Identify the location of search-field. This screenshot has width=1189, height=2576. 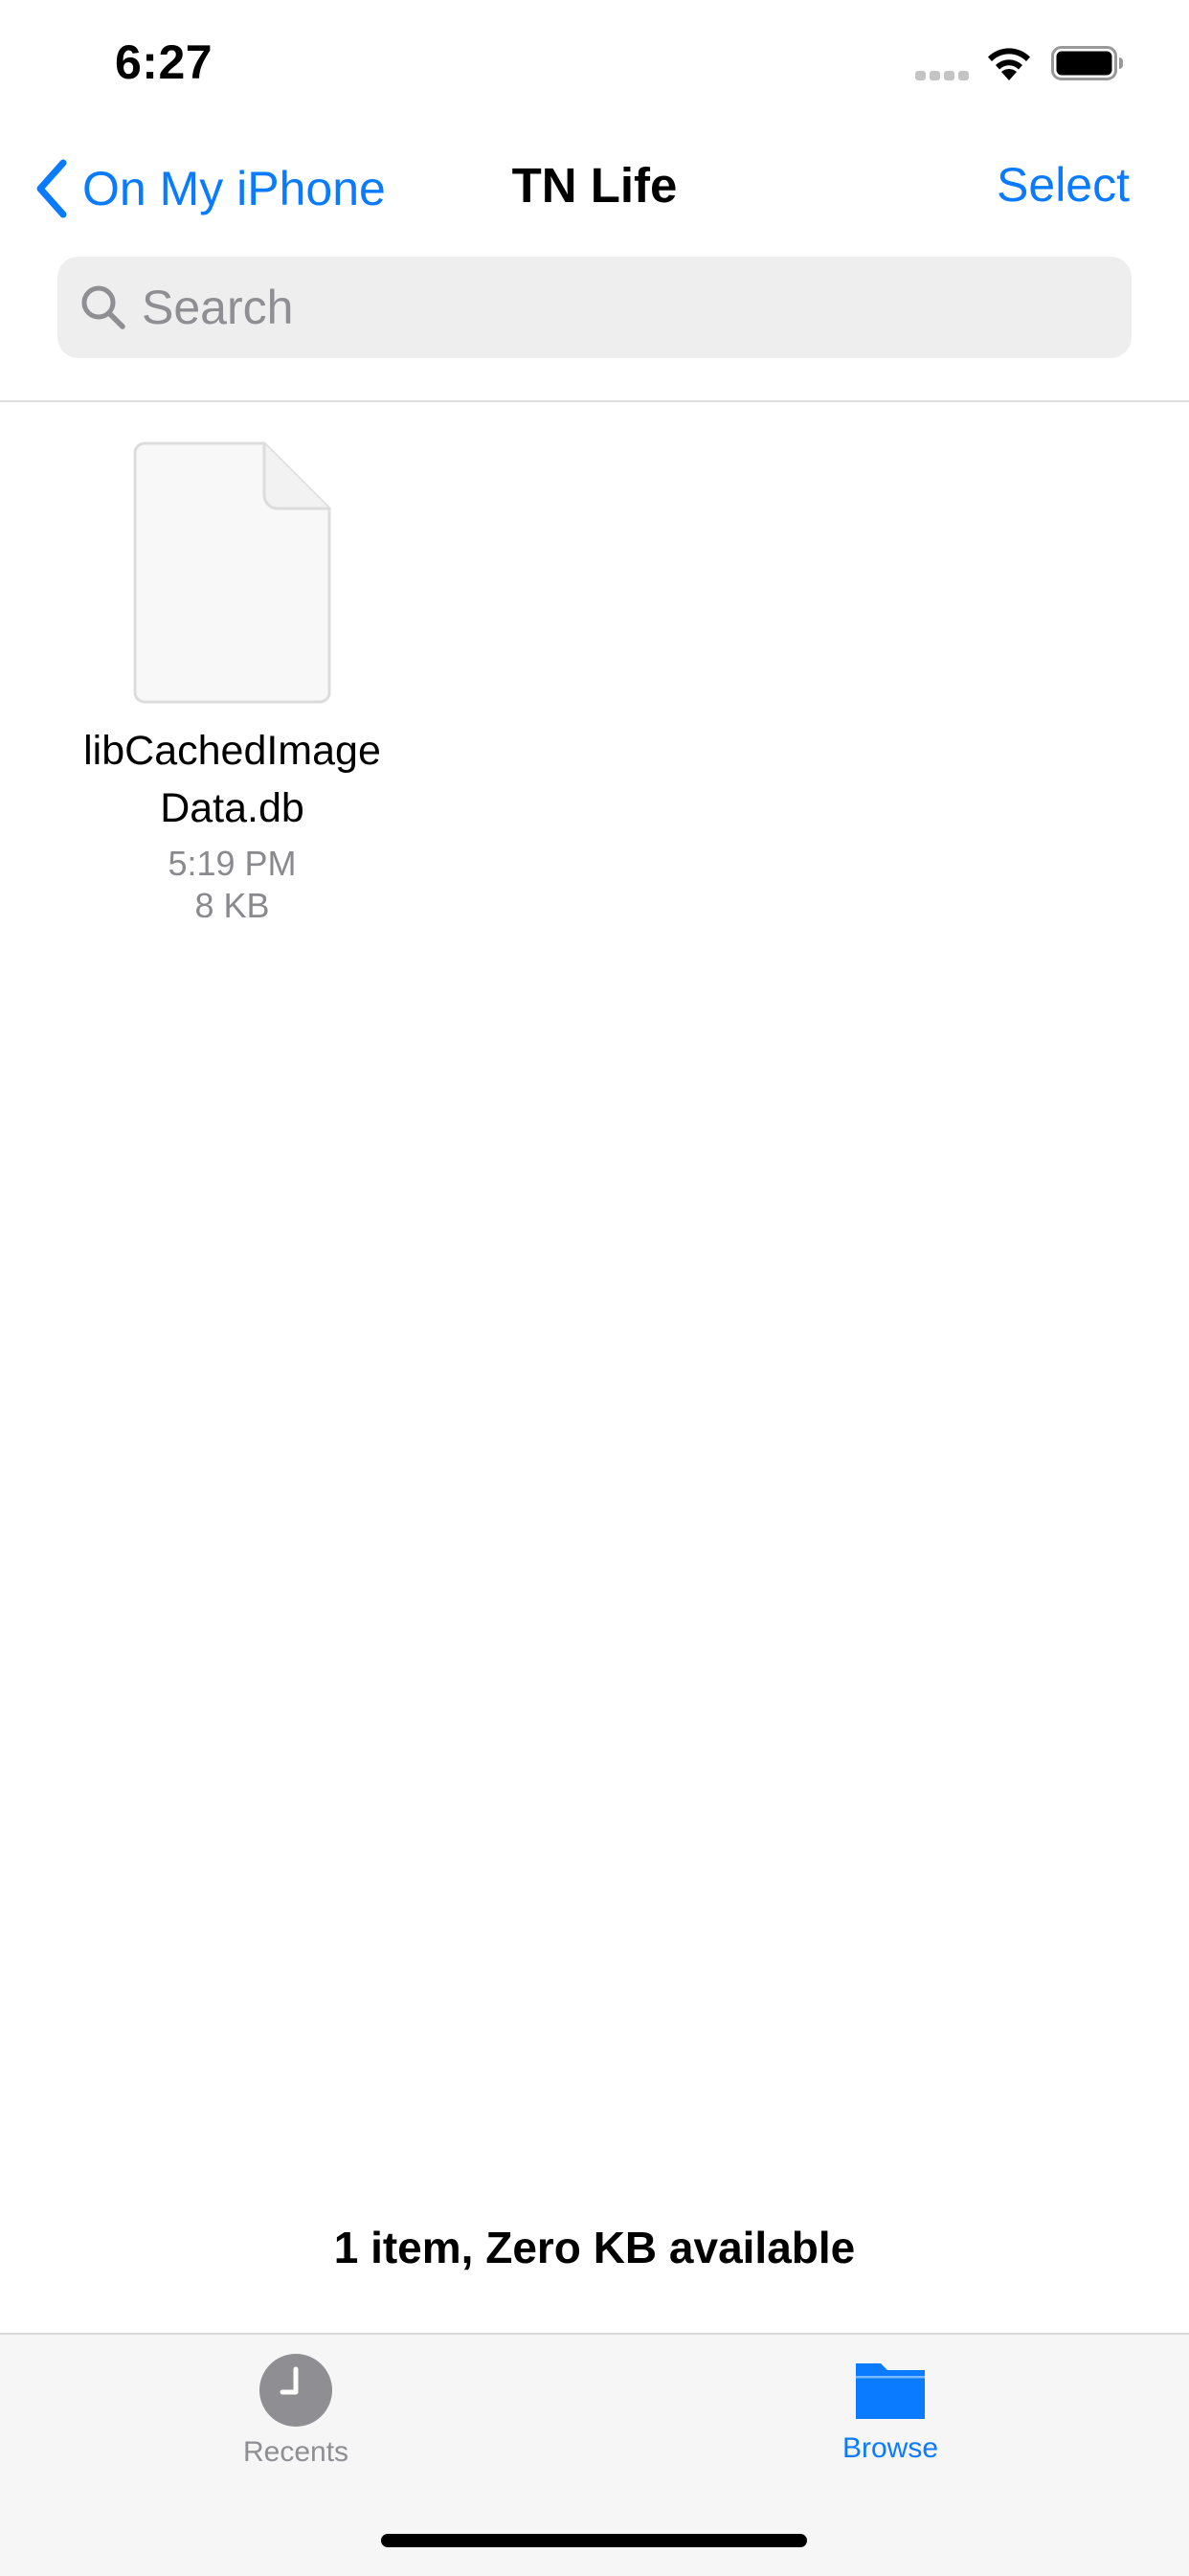
(594, 307).